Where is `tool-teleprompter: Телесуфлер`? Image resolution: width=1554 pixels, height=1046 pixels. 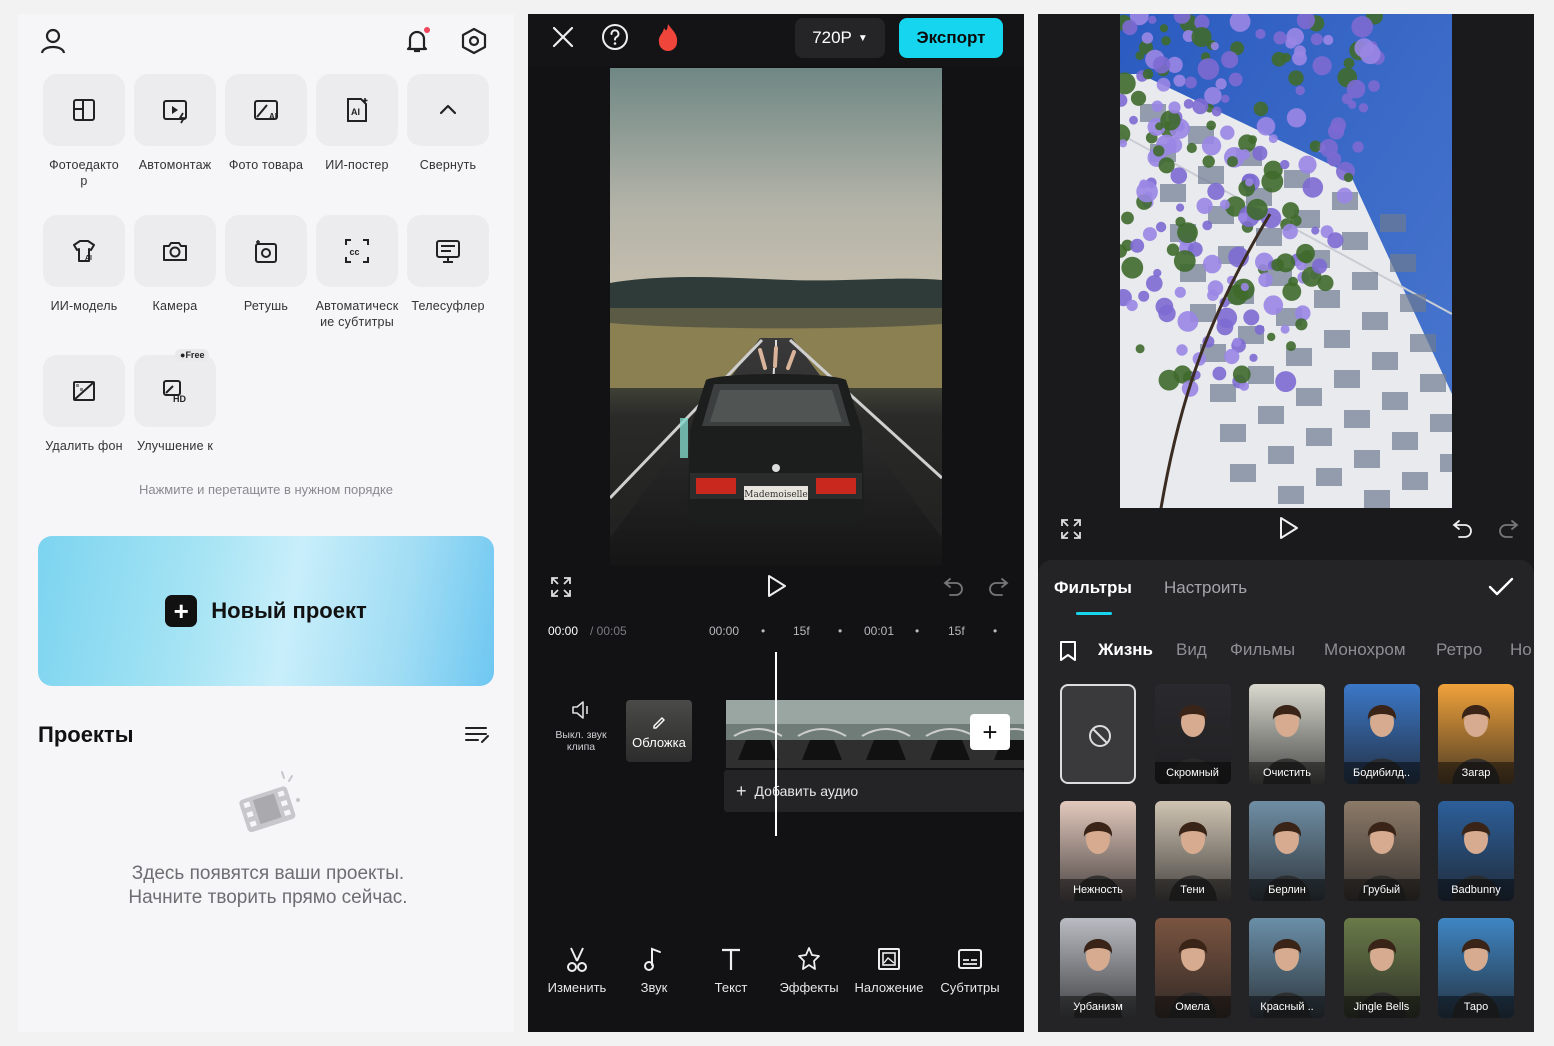
tool-teleprompter: Телесуфлер is located at coordinates (448, 264).